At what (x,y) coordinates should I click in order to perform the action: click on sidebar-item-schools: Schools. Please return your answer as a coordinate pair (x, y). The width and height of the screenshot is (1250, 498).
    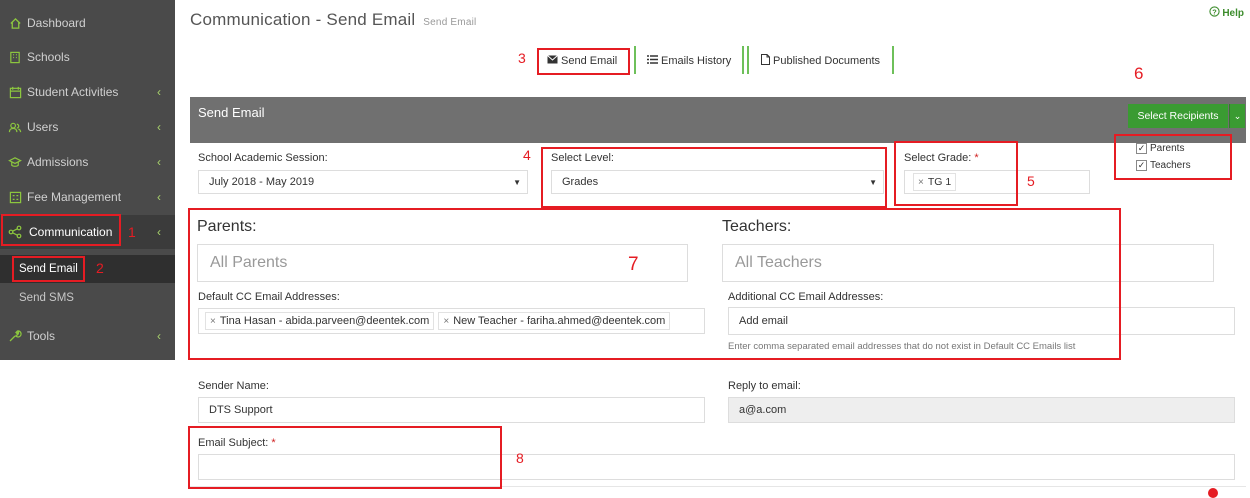
    Looking at the image, I should click on (87, 57).